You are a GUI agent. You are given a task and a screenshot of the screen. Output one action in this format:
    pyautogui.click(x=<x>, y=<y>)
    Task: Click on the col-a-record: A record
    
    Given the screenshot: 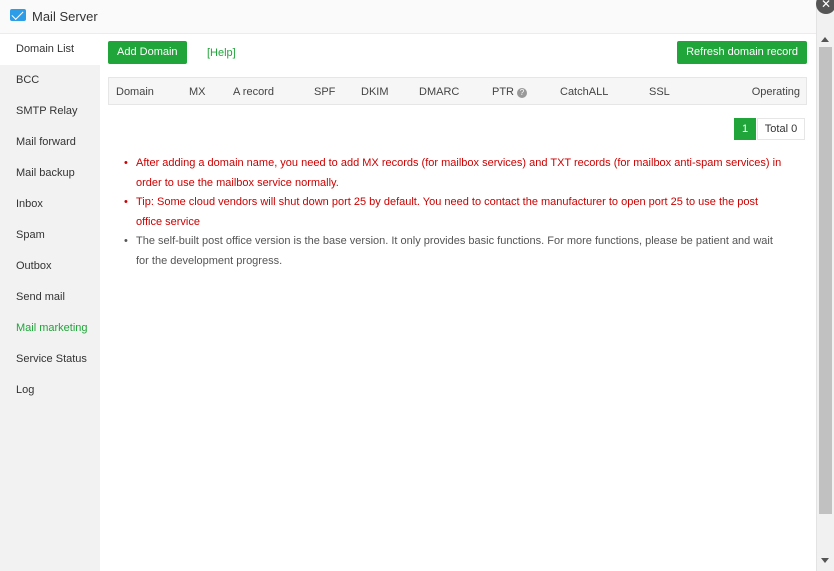 What is the action you would take?
    pyautogui.click(x=253, y=92)
    